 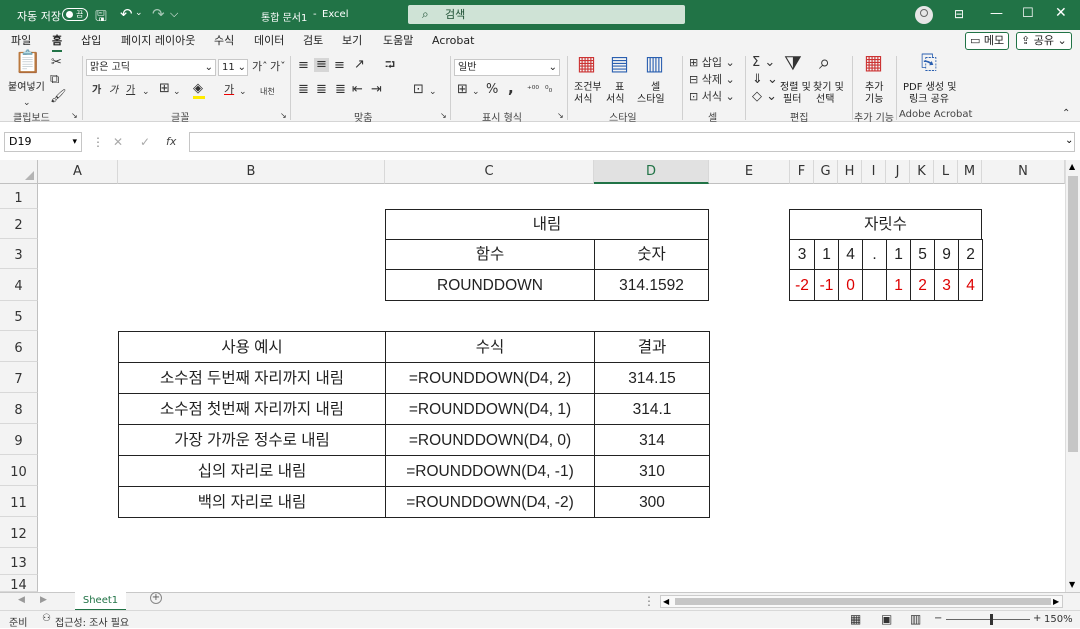 What do you see at coordinates (58, 97) in the screenshot?
I see `format-painter-icon: 🖌` at bounding box center [58, 97].